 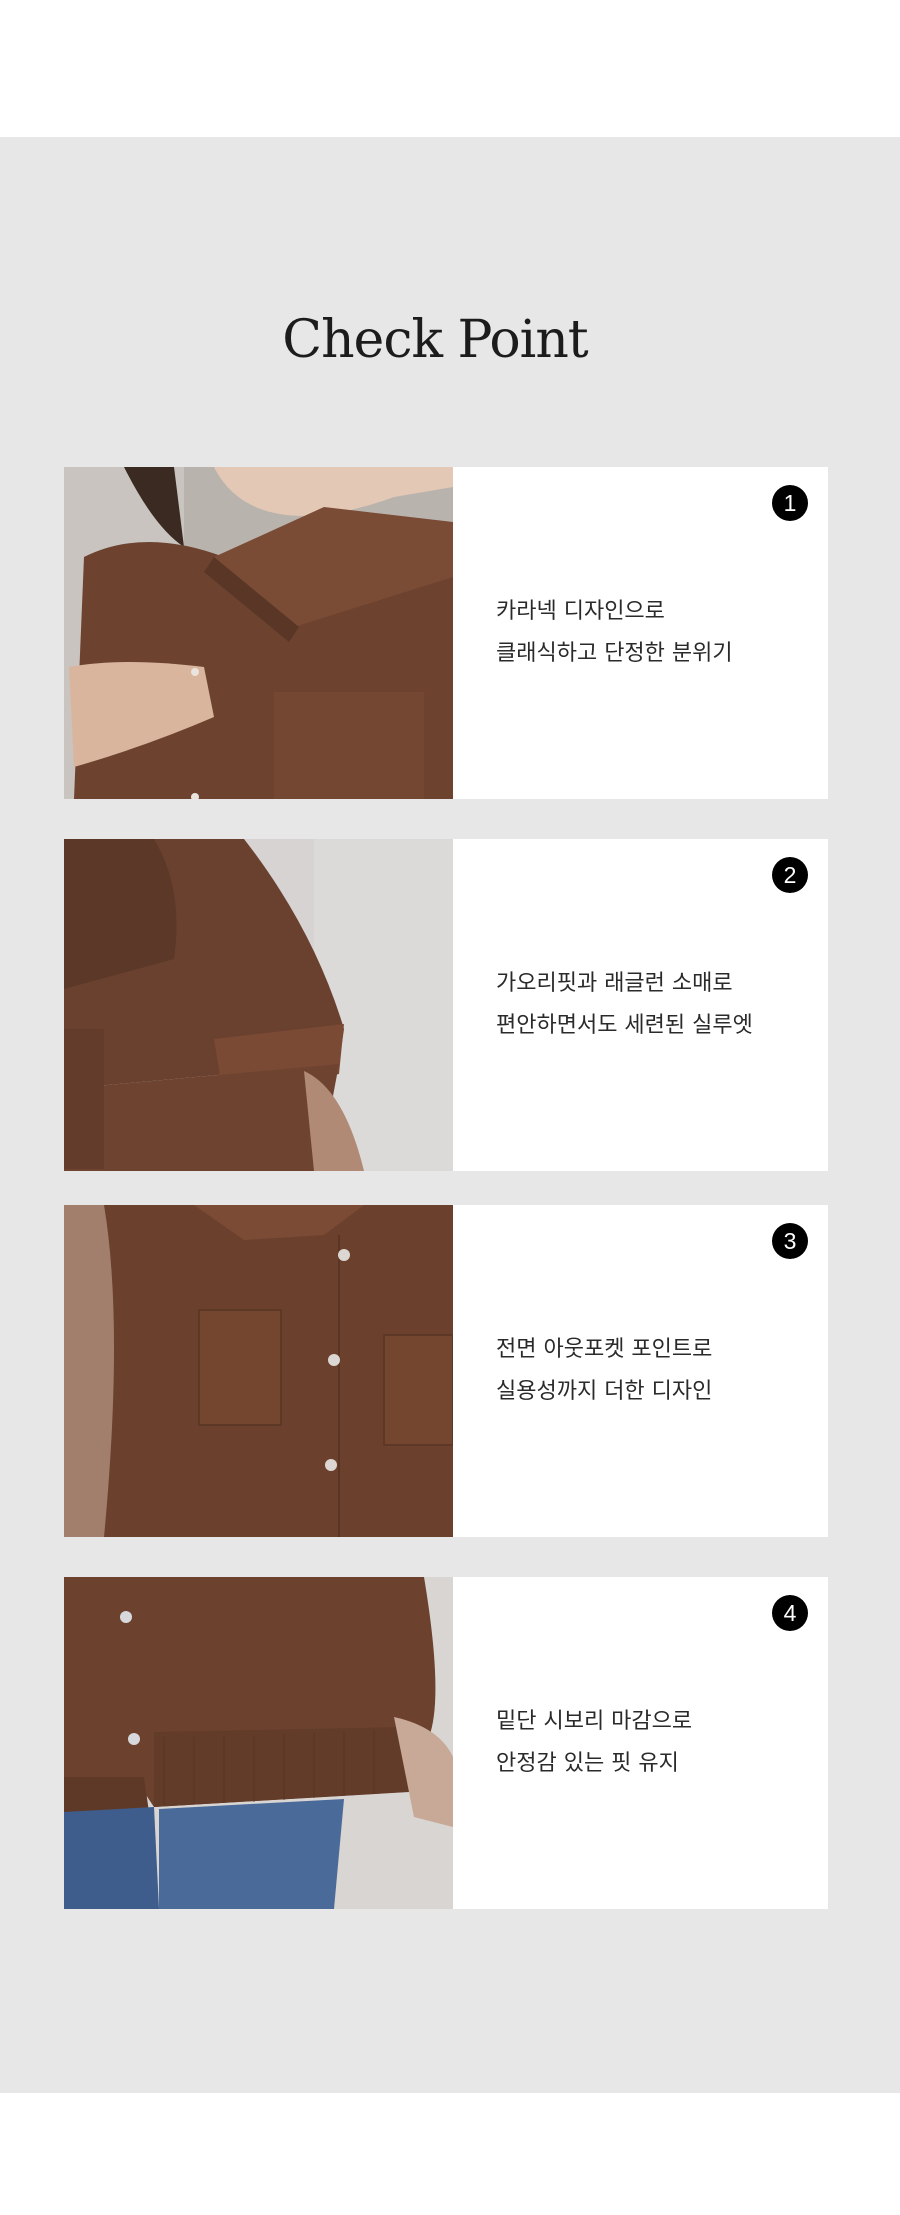 What do you see at coordinates (258, 633) in the screenshot?
I see `collar-detail-photo` at bounding box center [258, 633].